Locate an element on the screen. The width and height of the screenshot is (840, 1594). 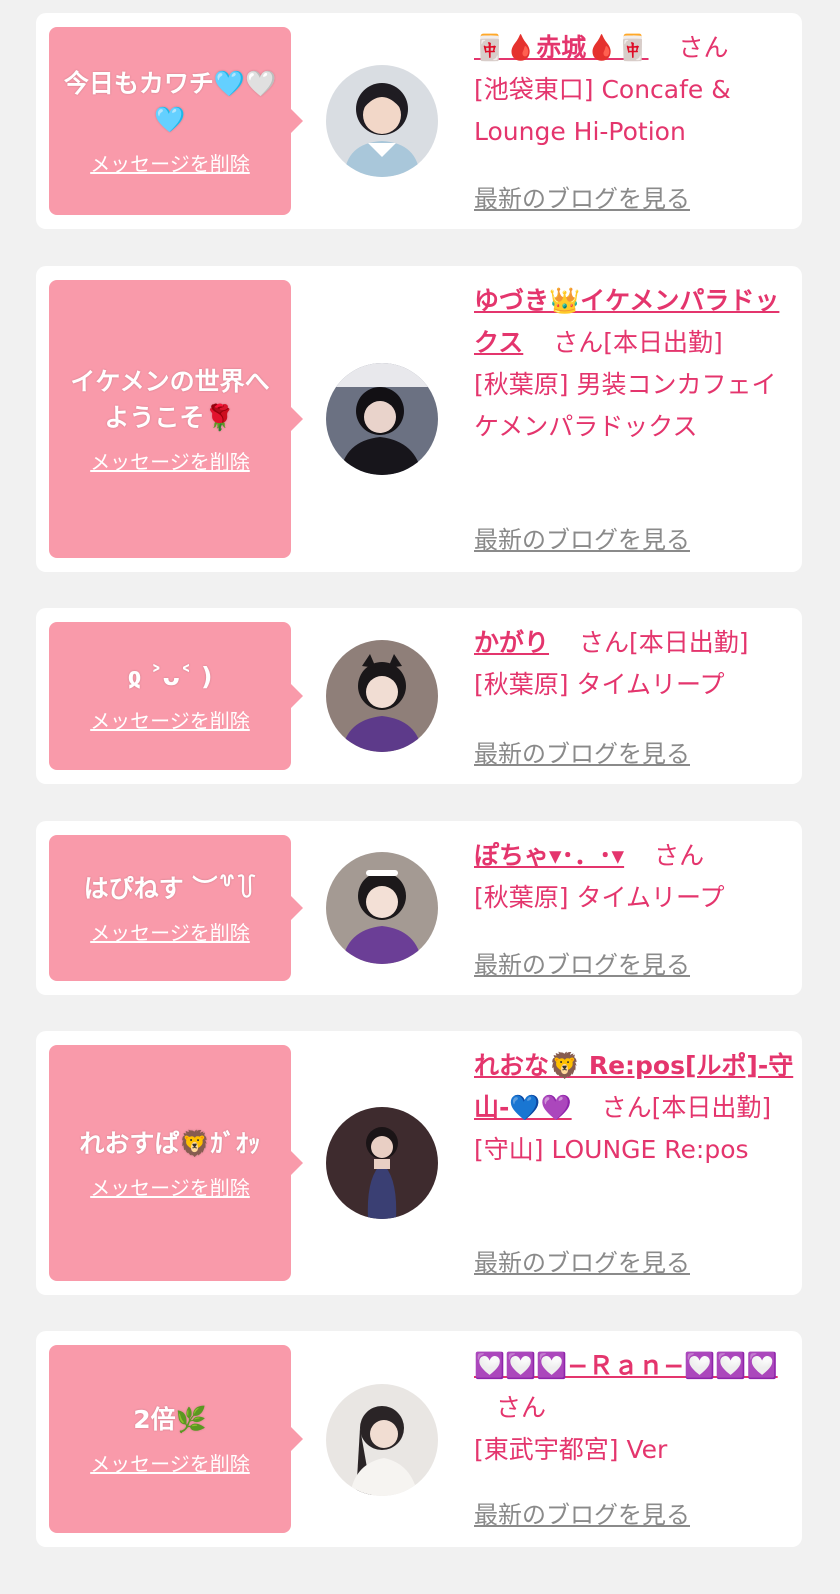
cast-name-link: かがり is located at coordinates (511, 642).